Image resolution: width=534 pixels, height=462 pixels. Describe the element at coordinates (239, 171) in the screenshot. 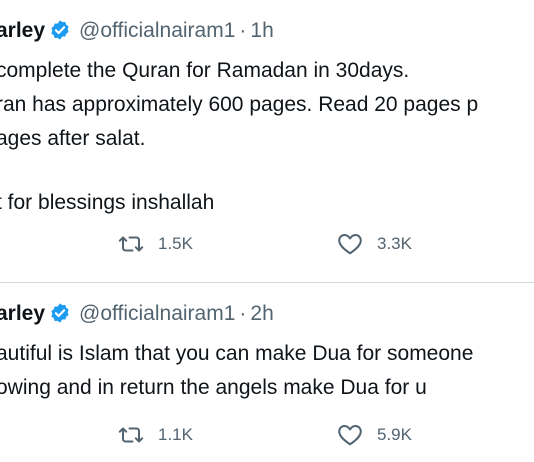

I see `tweet-text-line` at that location.